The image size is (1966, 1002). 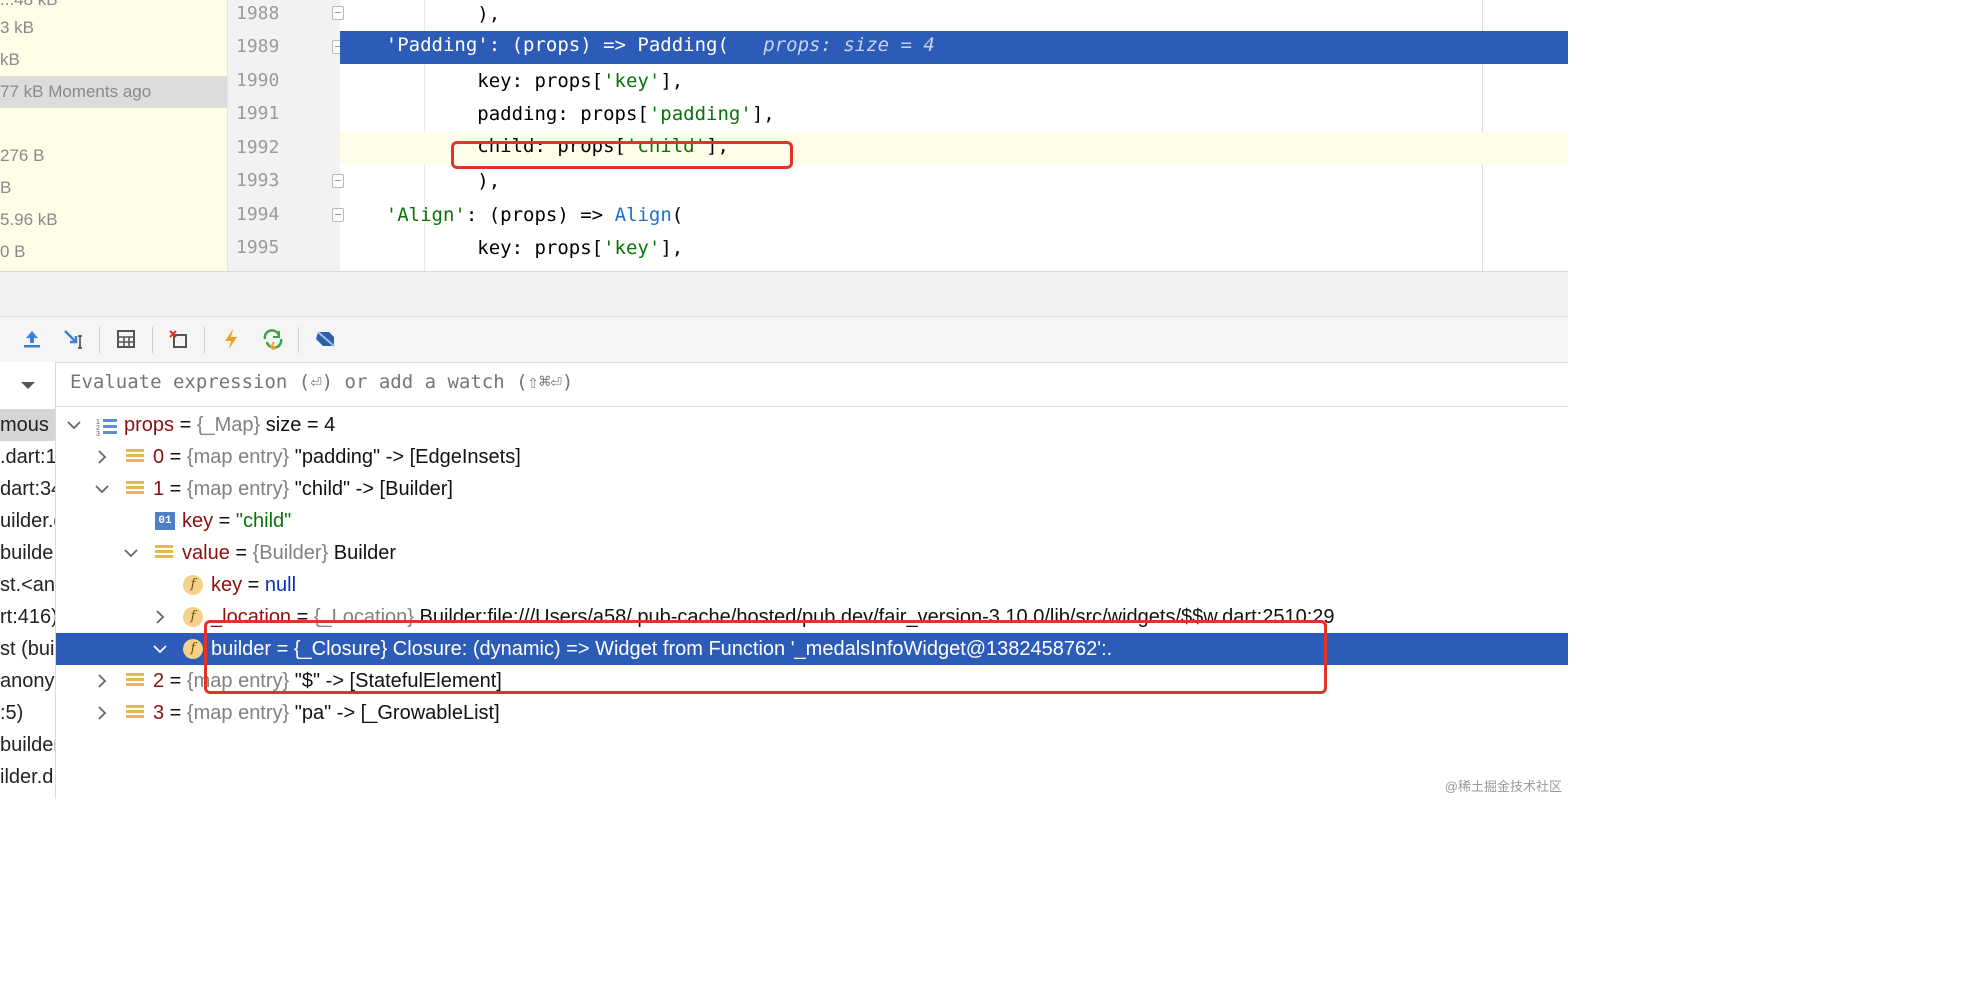 I want to click on frame-item: rt:416), so click(x=27, y=617).